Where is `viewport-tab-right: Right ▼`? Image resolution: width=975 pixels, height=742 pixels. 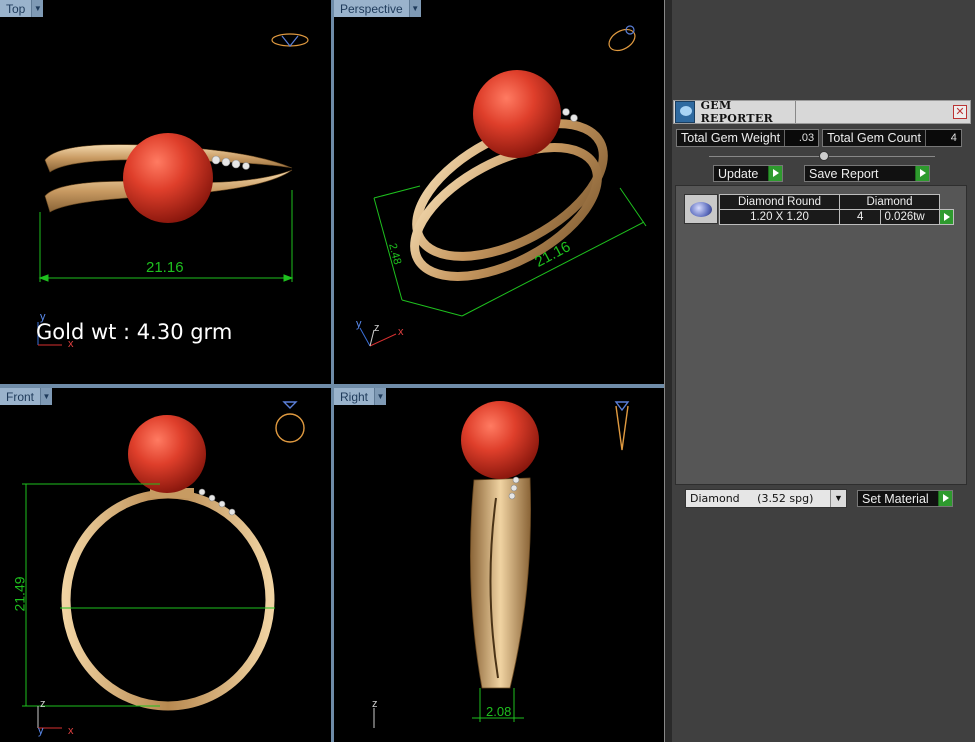
viewport-tab-right: Right ▼ is located at coordinates (360, 396).